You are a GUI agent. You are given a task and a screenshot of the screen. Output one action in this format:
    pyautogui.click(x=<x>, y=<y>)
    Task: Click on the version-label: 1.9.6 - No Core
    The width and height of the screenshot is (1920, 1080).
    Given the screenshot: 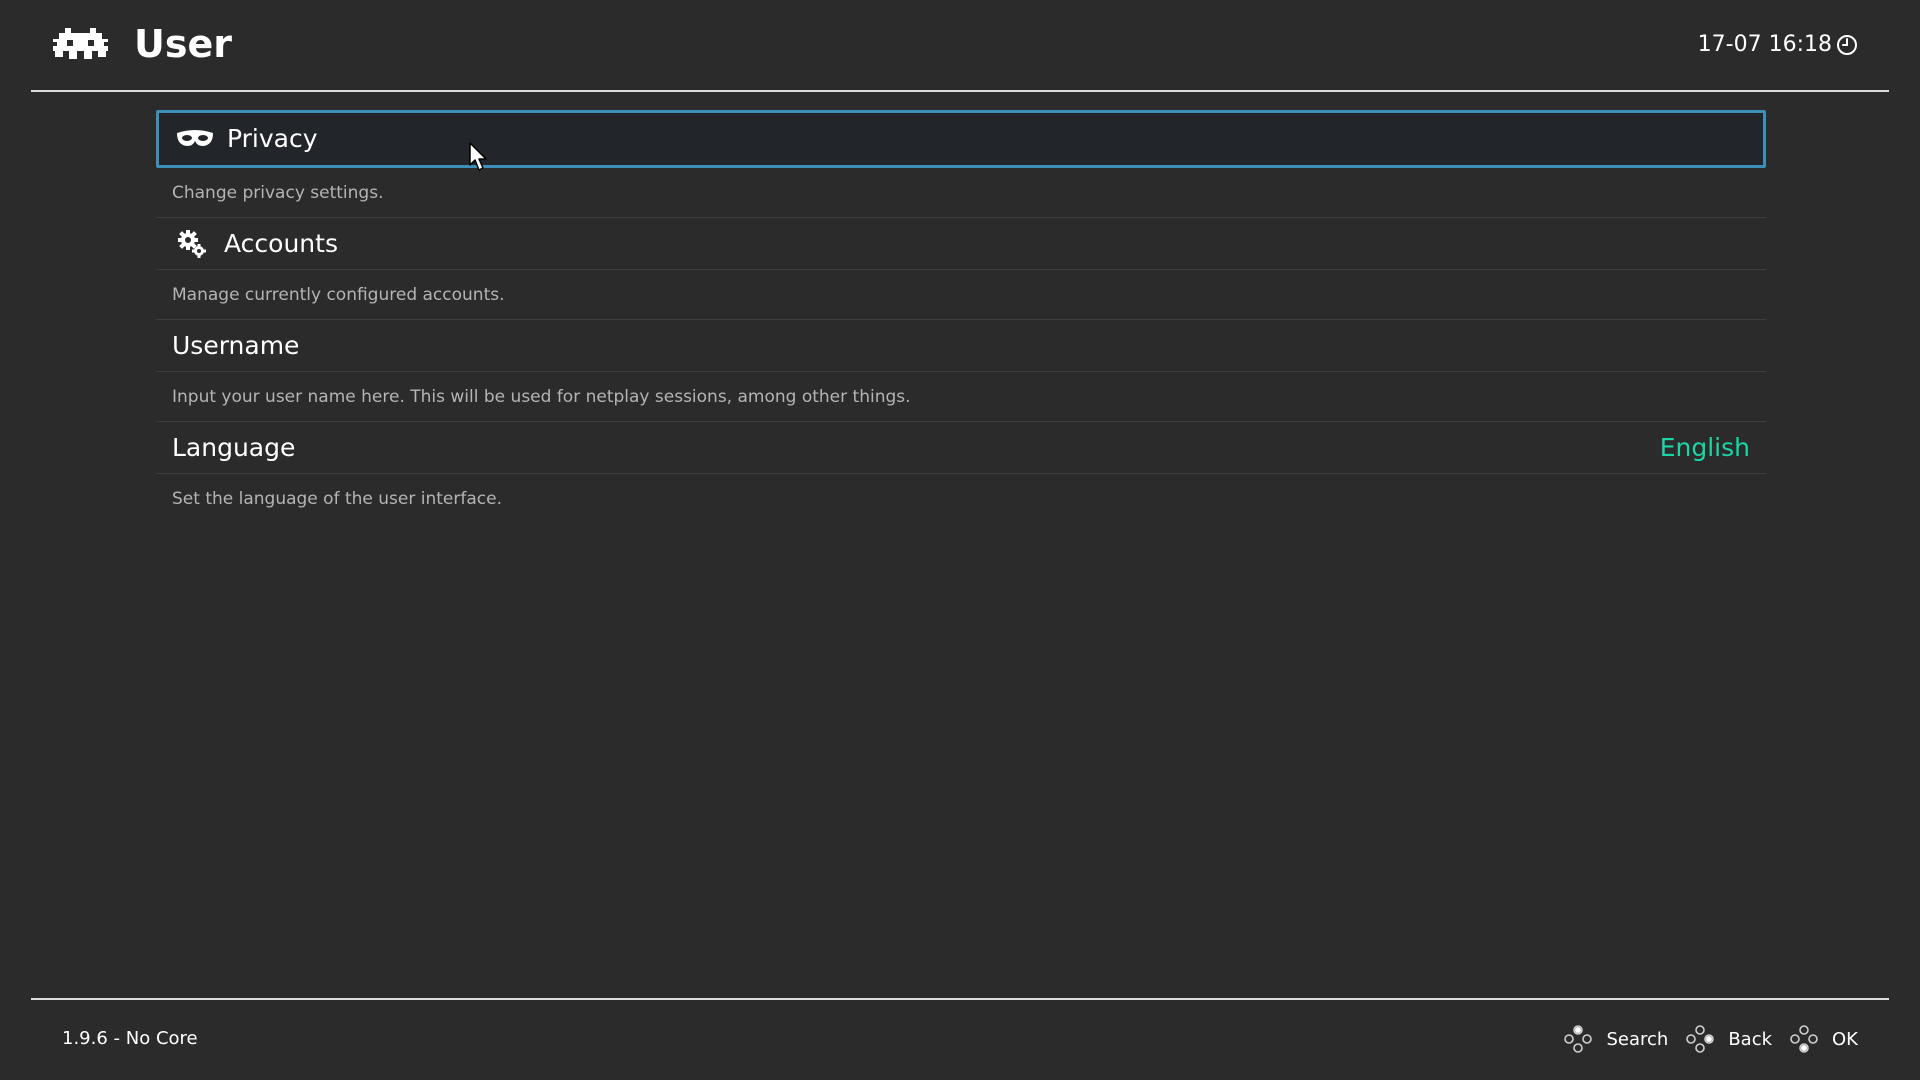 What is the action you would take?
    pyautogui.click(x=130, y=1038)
    